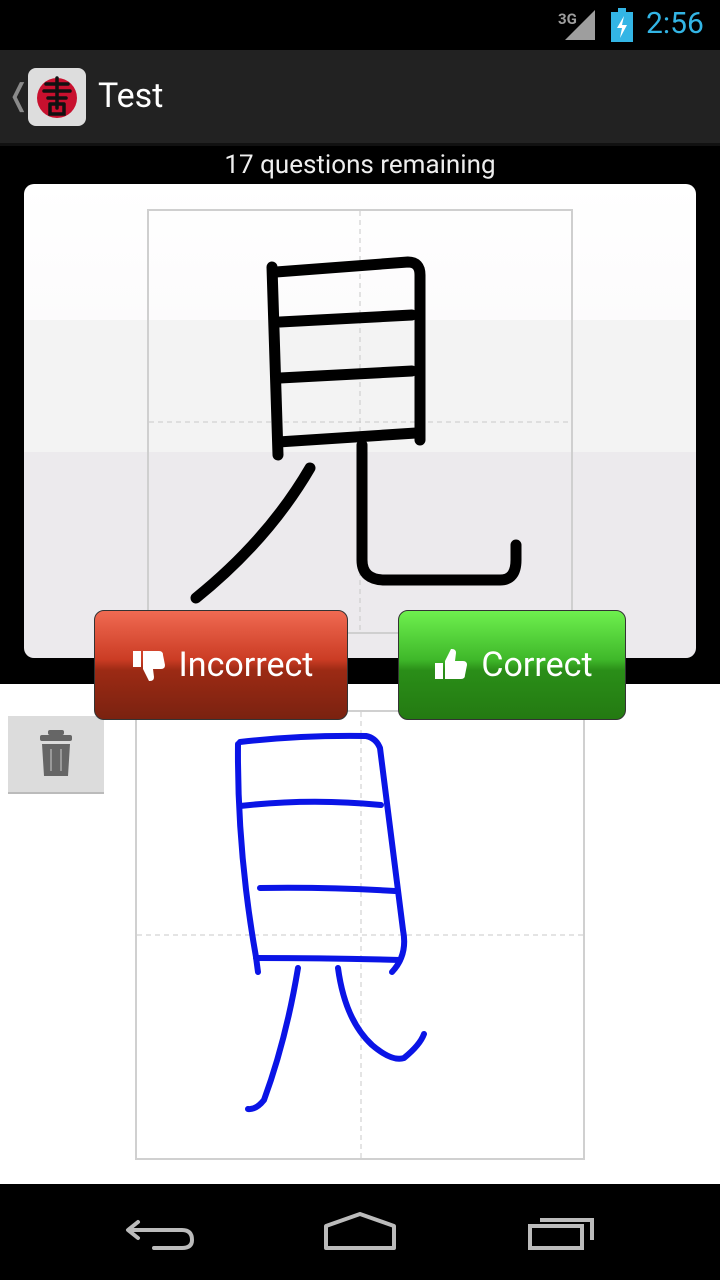 The width and height of the screenshot is (720, 1280). Describe the element at coordinates (356, 430) in the screenshot. I see `reference-kanji` at that location.